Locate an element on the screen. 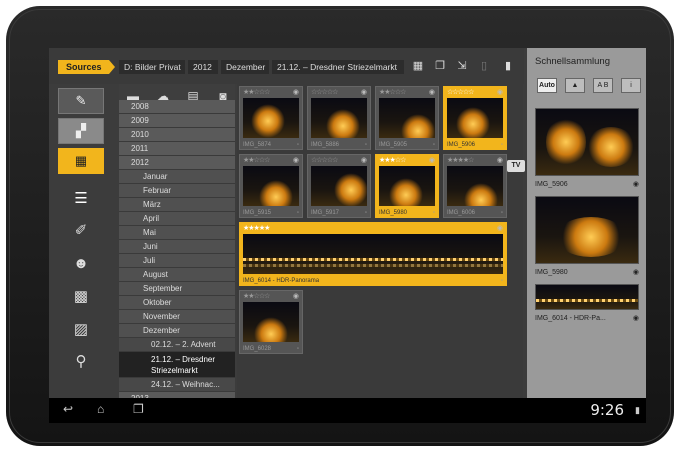  rating-stars: ★★★☆☆ is located at coordinates (392, 160).